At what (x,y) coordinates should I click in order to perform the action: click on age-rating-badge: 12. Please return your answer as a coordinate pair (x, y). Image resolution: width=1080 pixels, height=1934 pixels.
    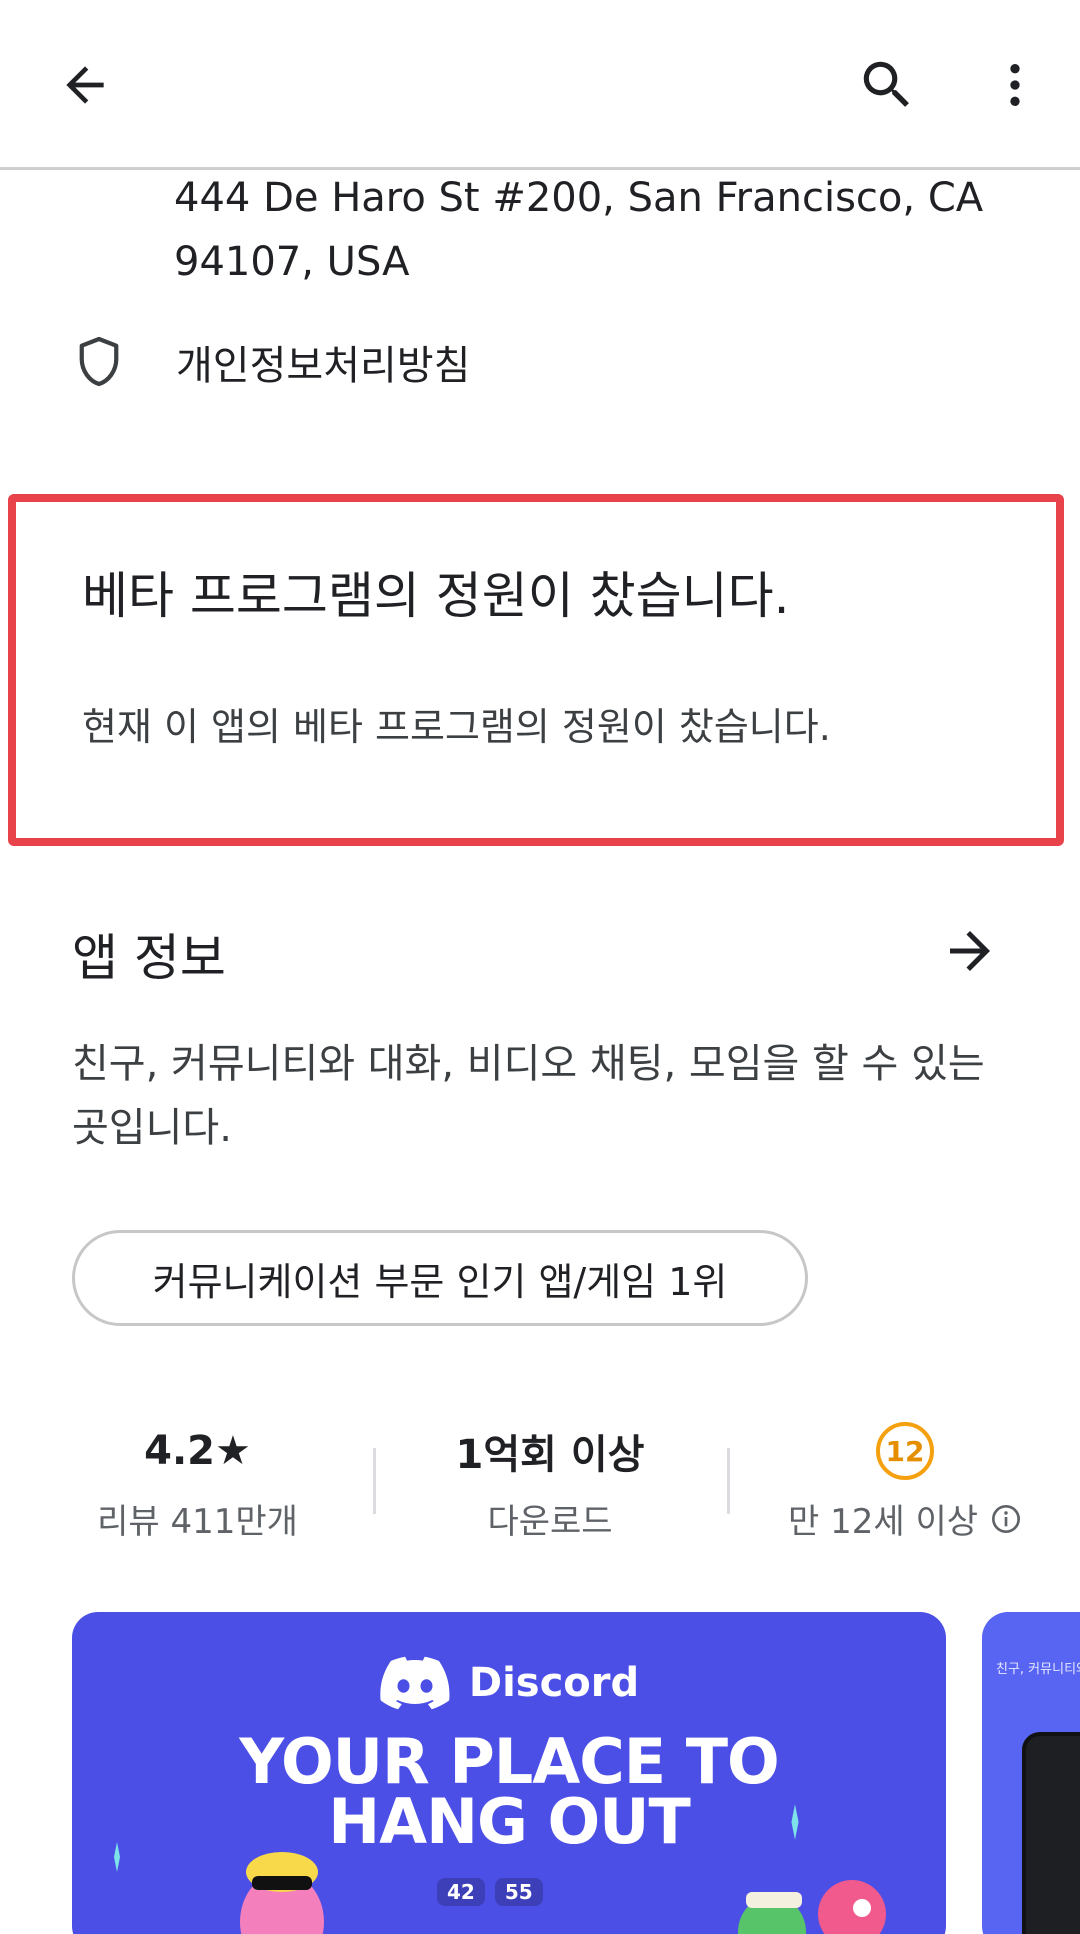
    Looking at the image, I should click on (905, 1451).